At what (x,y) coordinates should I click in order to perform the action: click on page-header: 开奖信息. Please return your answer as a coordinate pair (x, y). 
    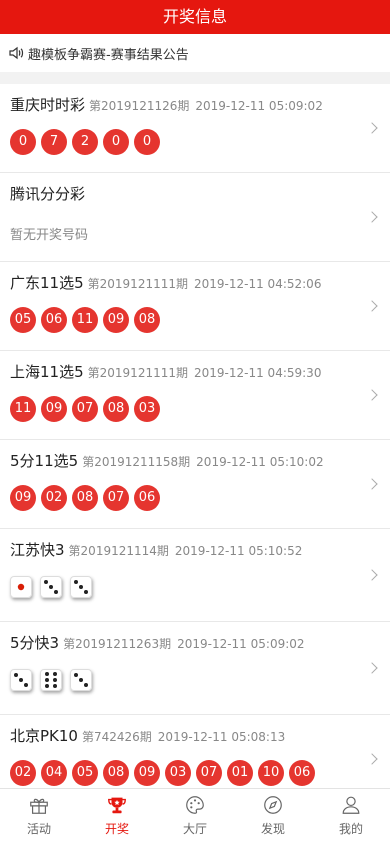
    Looking at the image, I should click on (195, 17).